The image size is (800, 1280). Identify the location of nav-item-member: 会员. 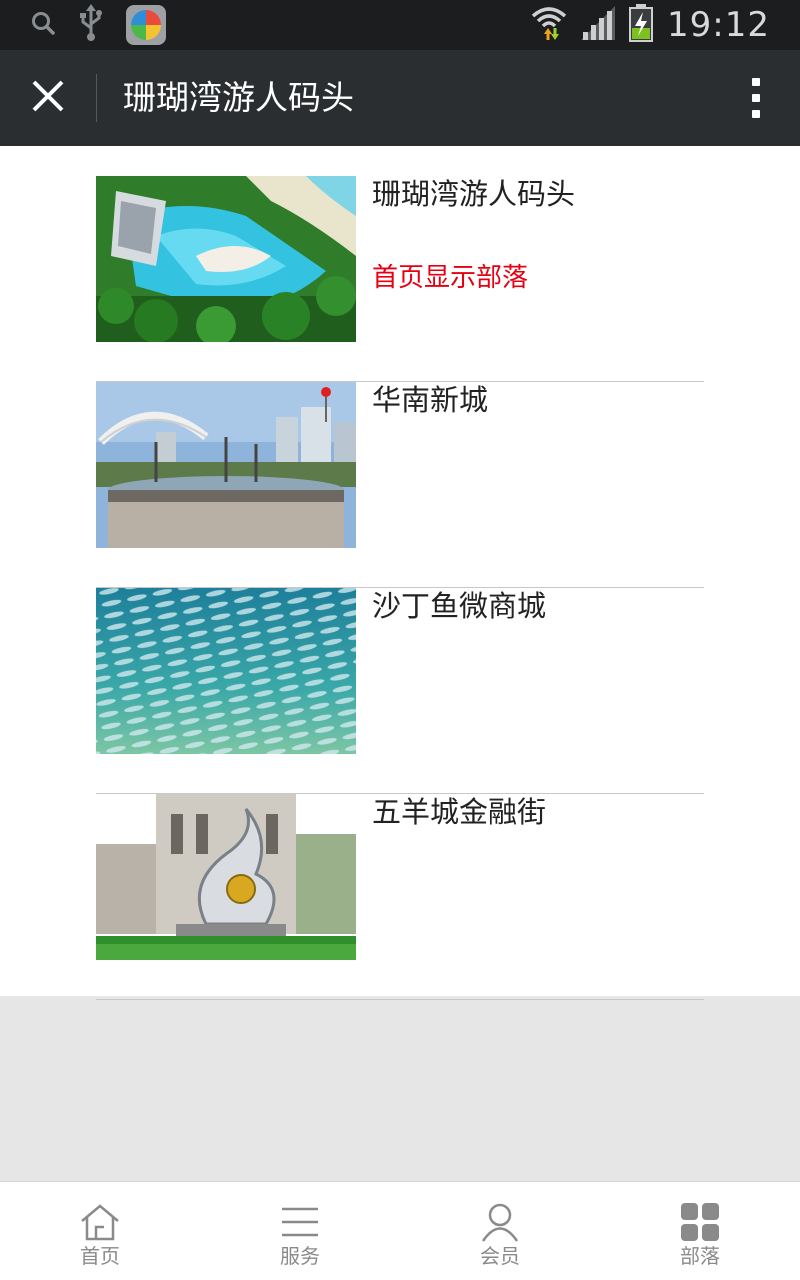
(500, 1231).